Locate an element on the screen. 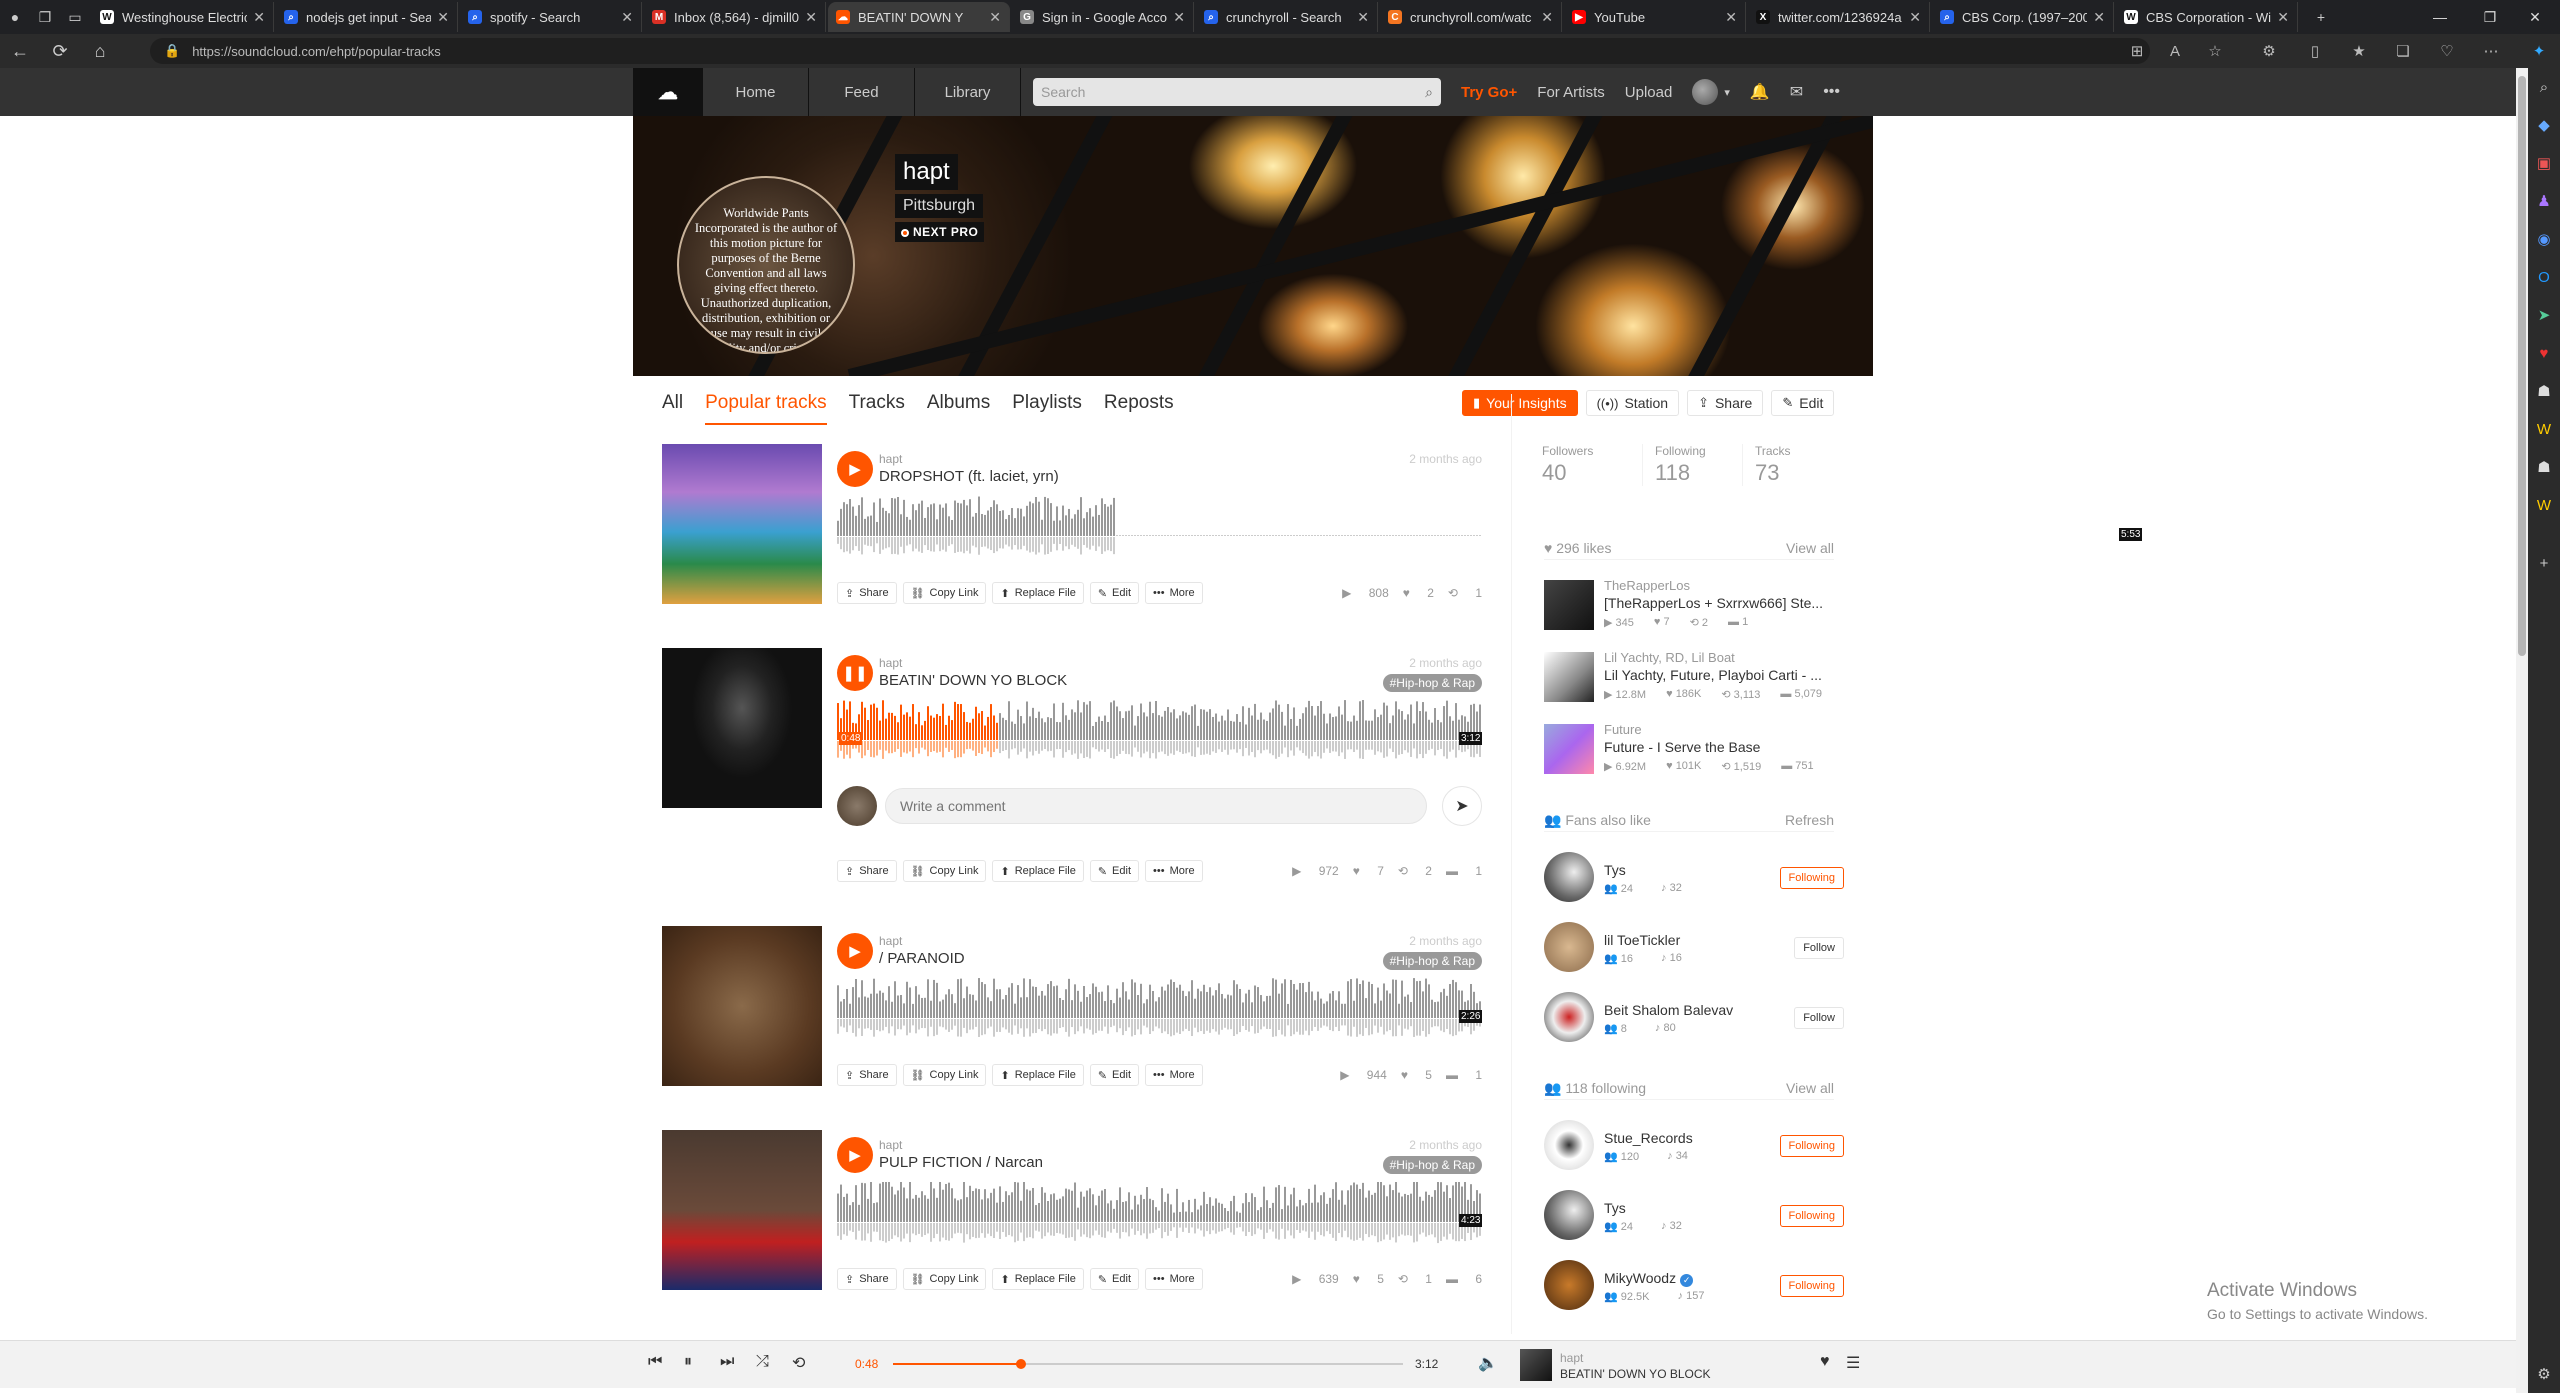 The width and height of the screenshot is (2560, 1393). browser-tab: Ccrunchyroll.com/watc ✕ is located at coordinates (1471, 17).